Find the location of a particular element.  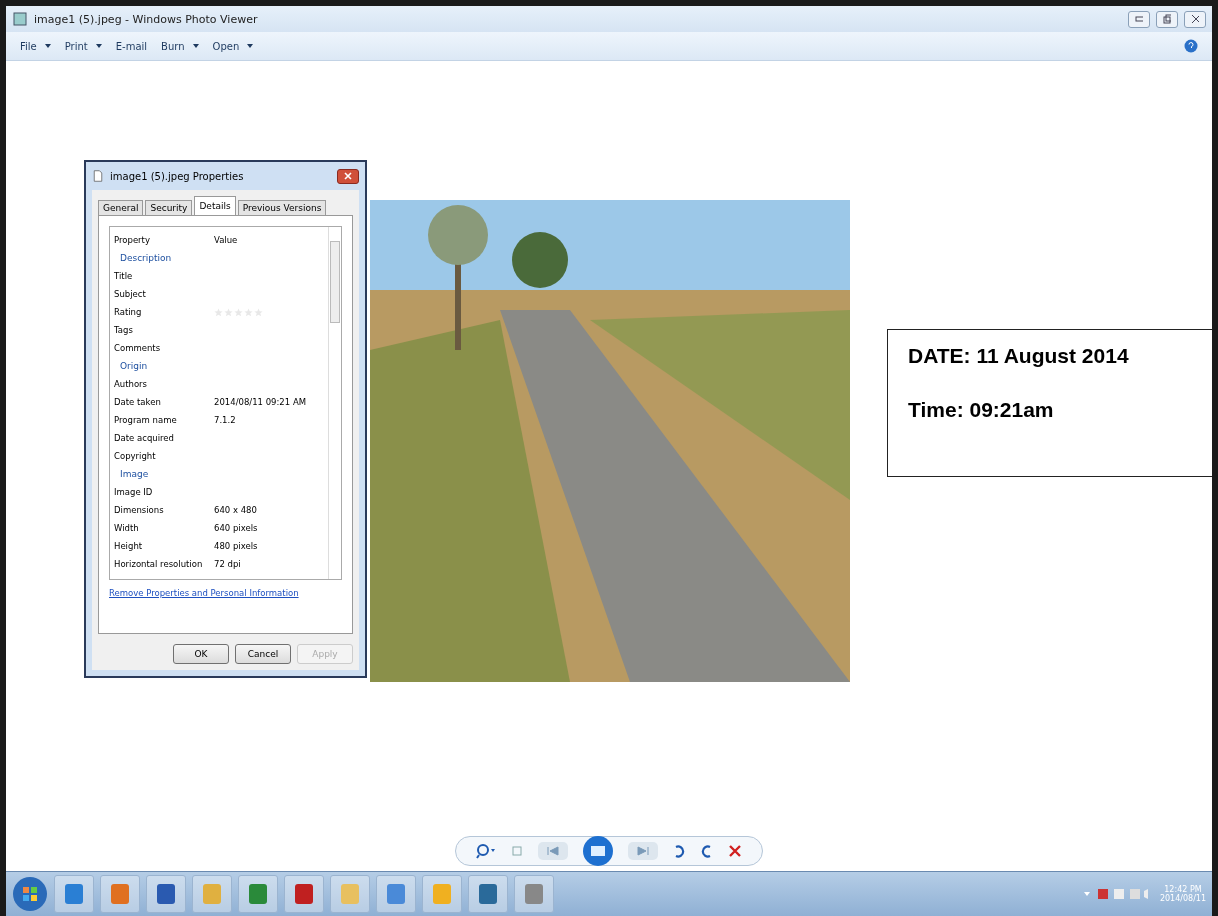

menu-item: File is located at coordinates (35, 46).